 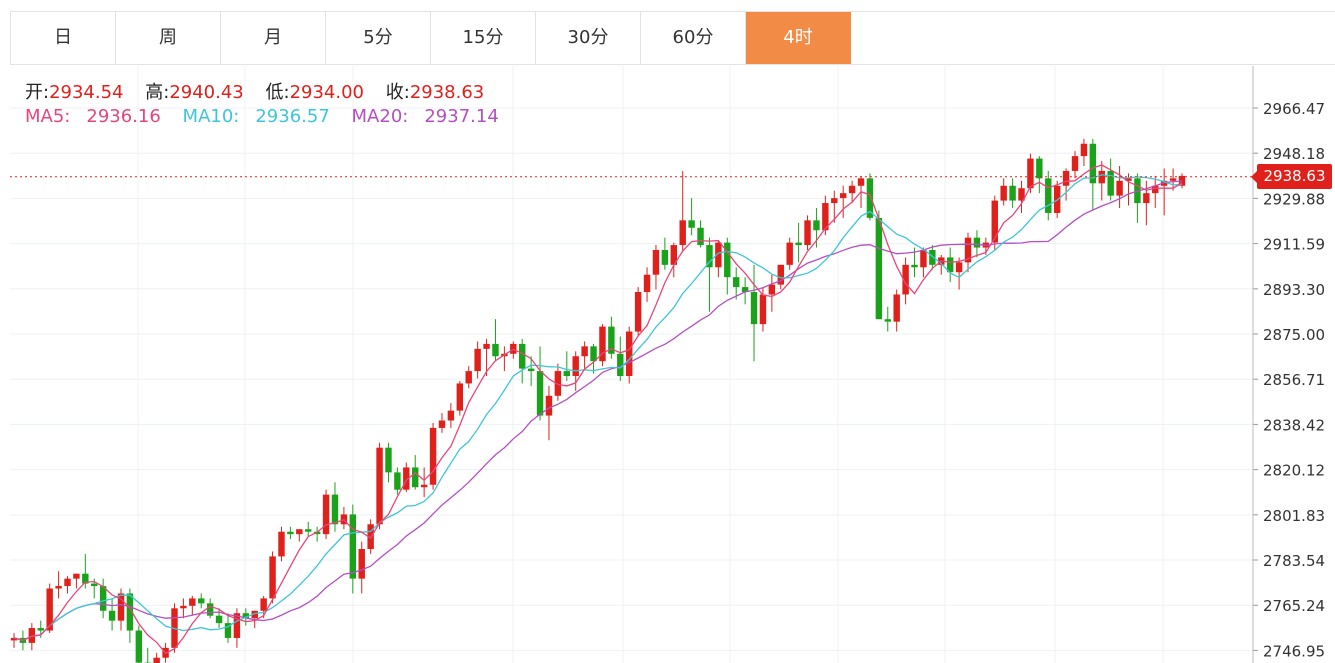 What do you see at coordinates (206, 92) in the screenshot?
I see `high-value: 2940.43` at bounding box center [206, 92].